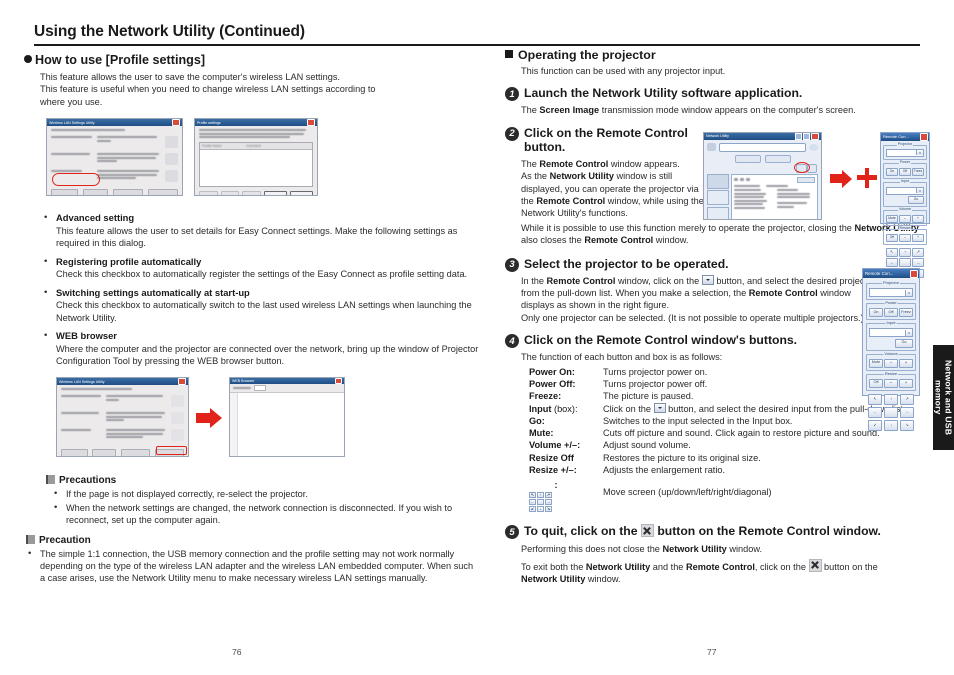  I want to click on group-label-volume: Volume, so click(905, 208).